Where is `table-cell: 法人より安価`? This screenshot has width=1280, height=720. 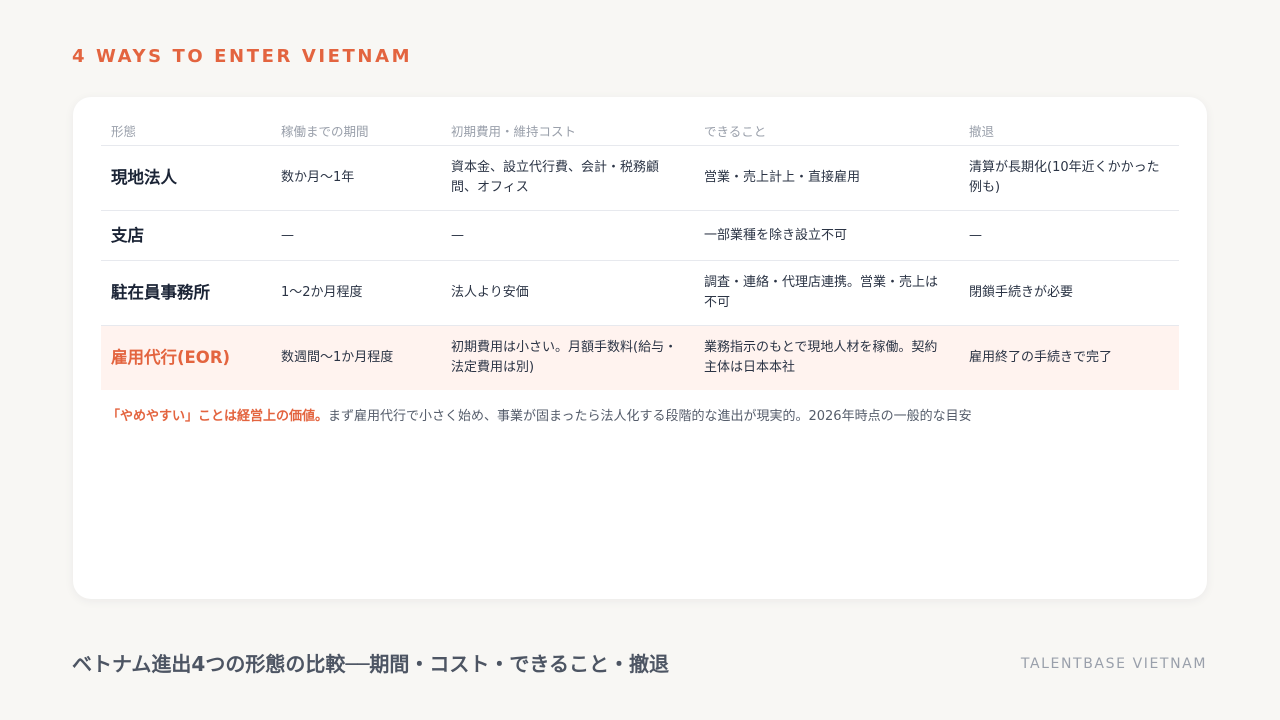
table-cell: 法人より安価 is located at coordinates (567, 293).